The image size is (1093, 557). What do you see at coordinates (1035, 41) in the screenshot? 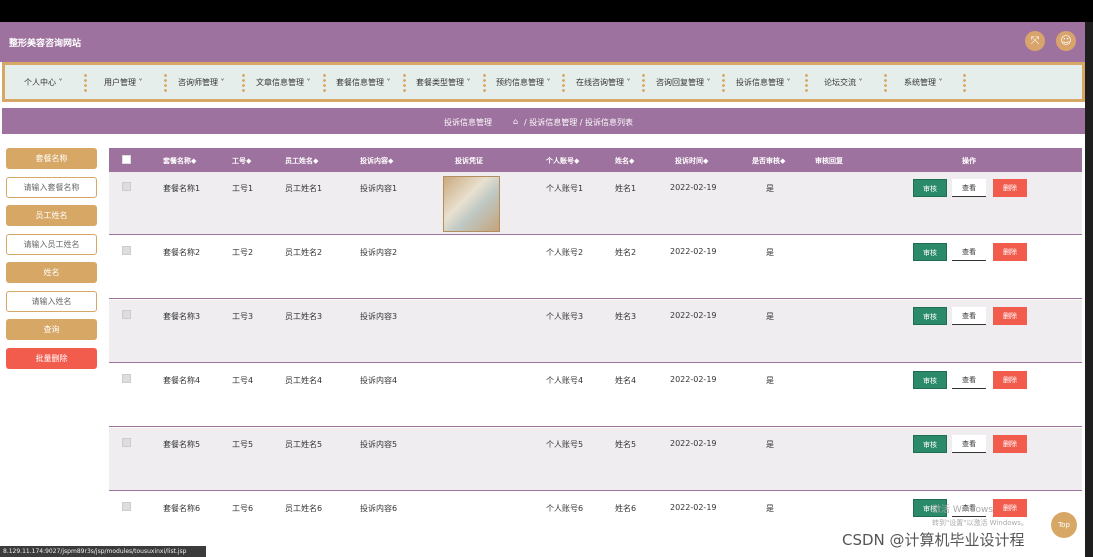
I see `fullscreen-icon: ⤧` at bounding box center [1035, 41].